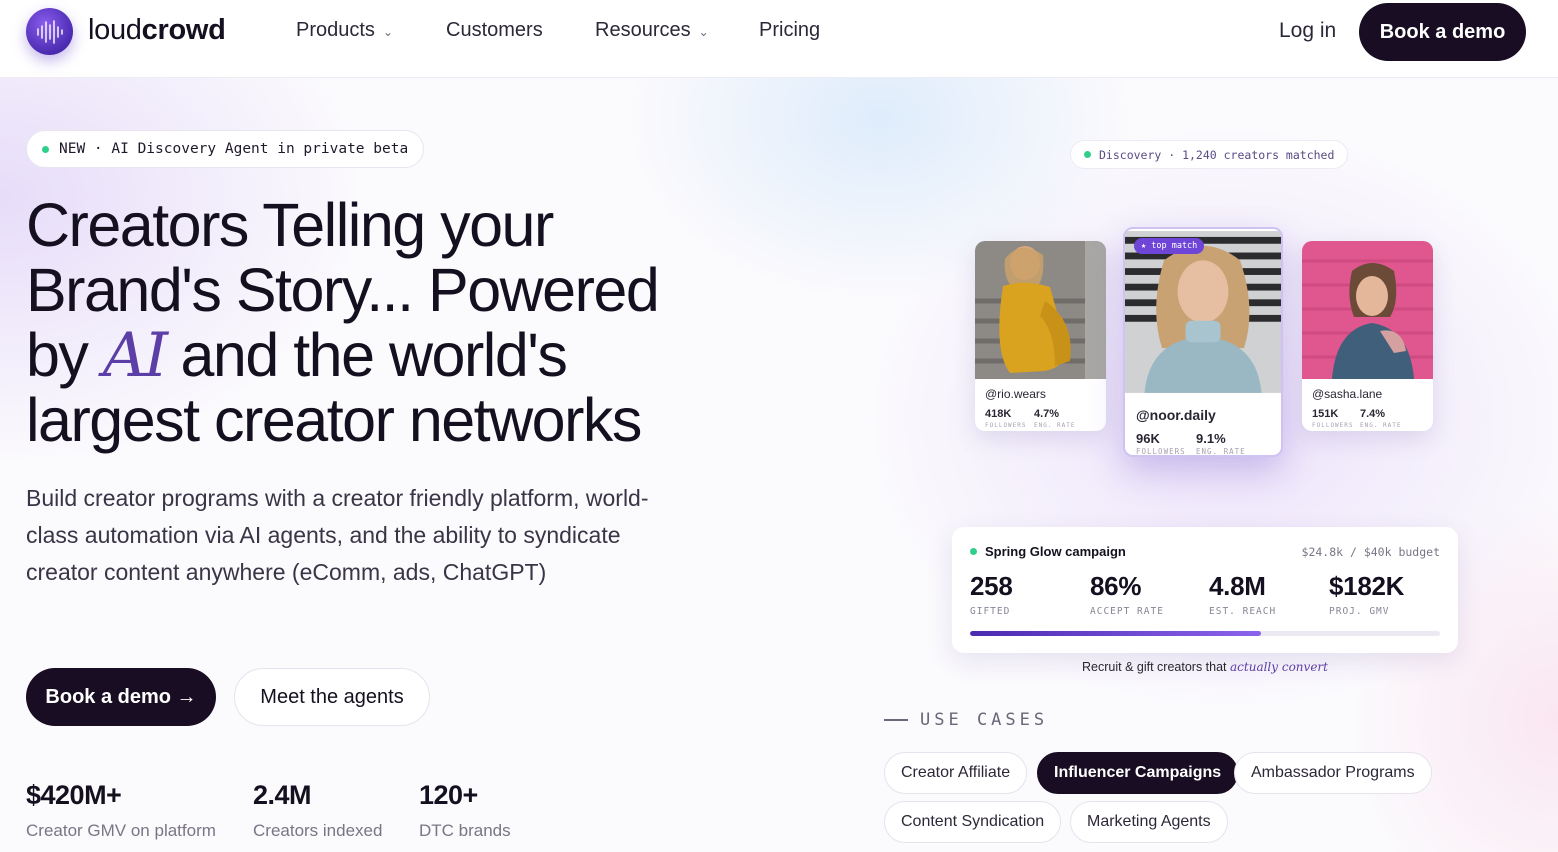  Describe the element at coordinates (121, 830) in the screenshot. I see `stat-label: Creator GMV on platform` at that location.